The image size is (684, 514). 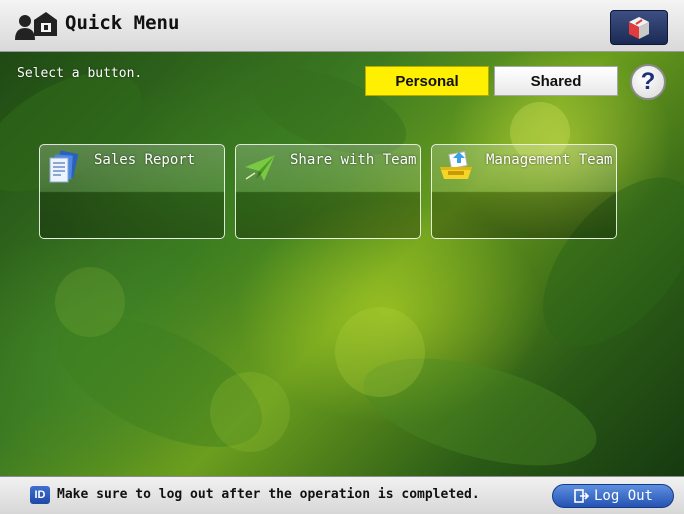 I want to click on document-stack-icon, so click(x=64, y=166).